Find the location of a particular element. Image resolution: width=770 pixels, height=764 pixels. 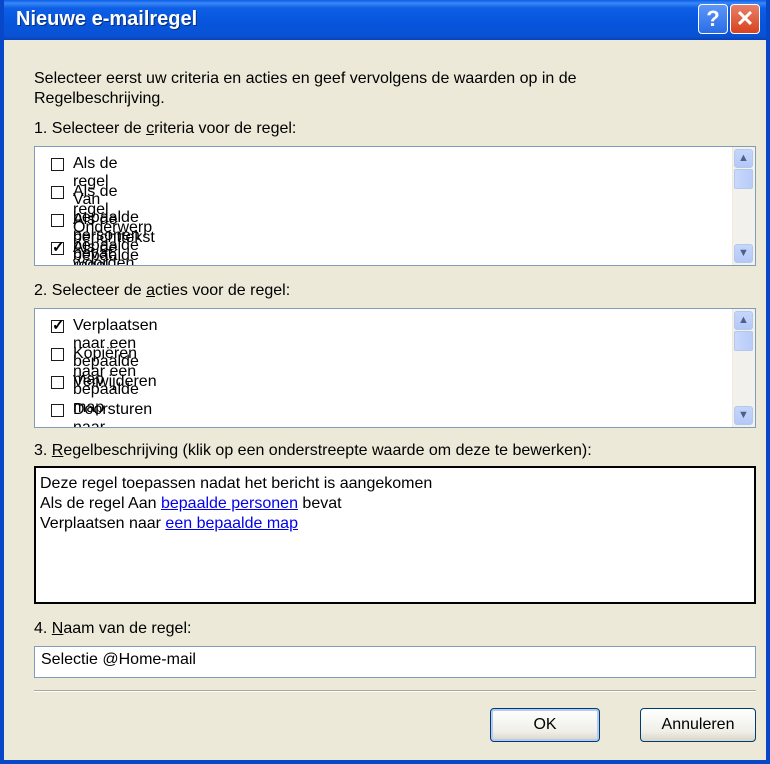

criteria-label: 1. Selecteer de criteria voor de regel: is located at coordinates (165, 128).